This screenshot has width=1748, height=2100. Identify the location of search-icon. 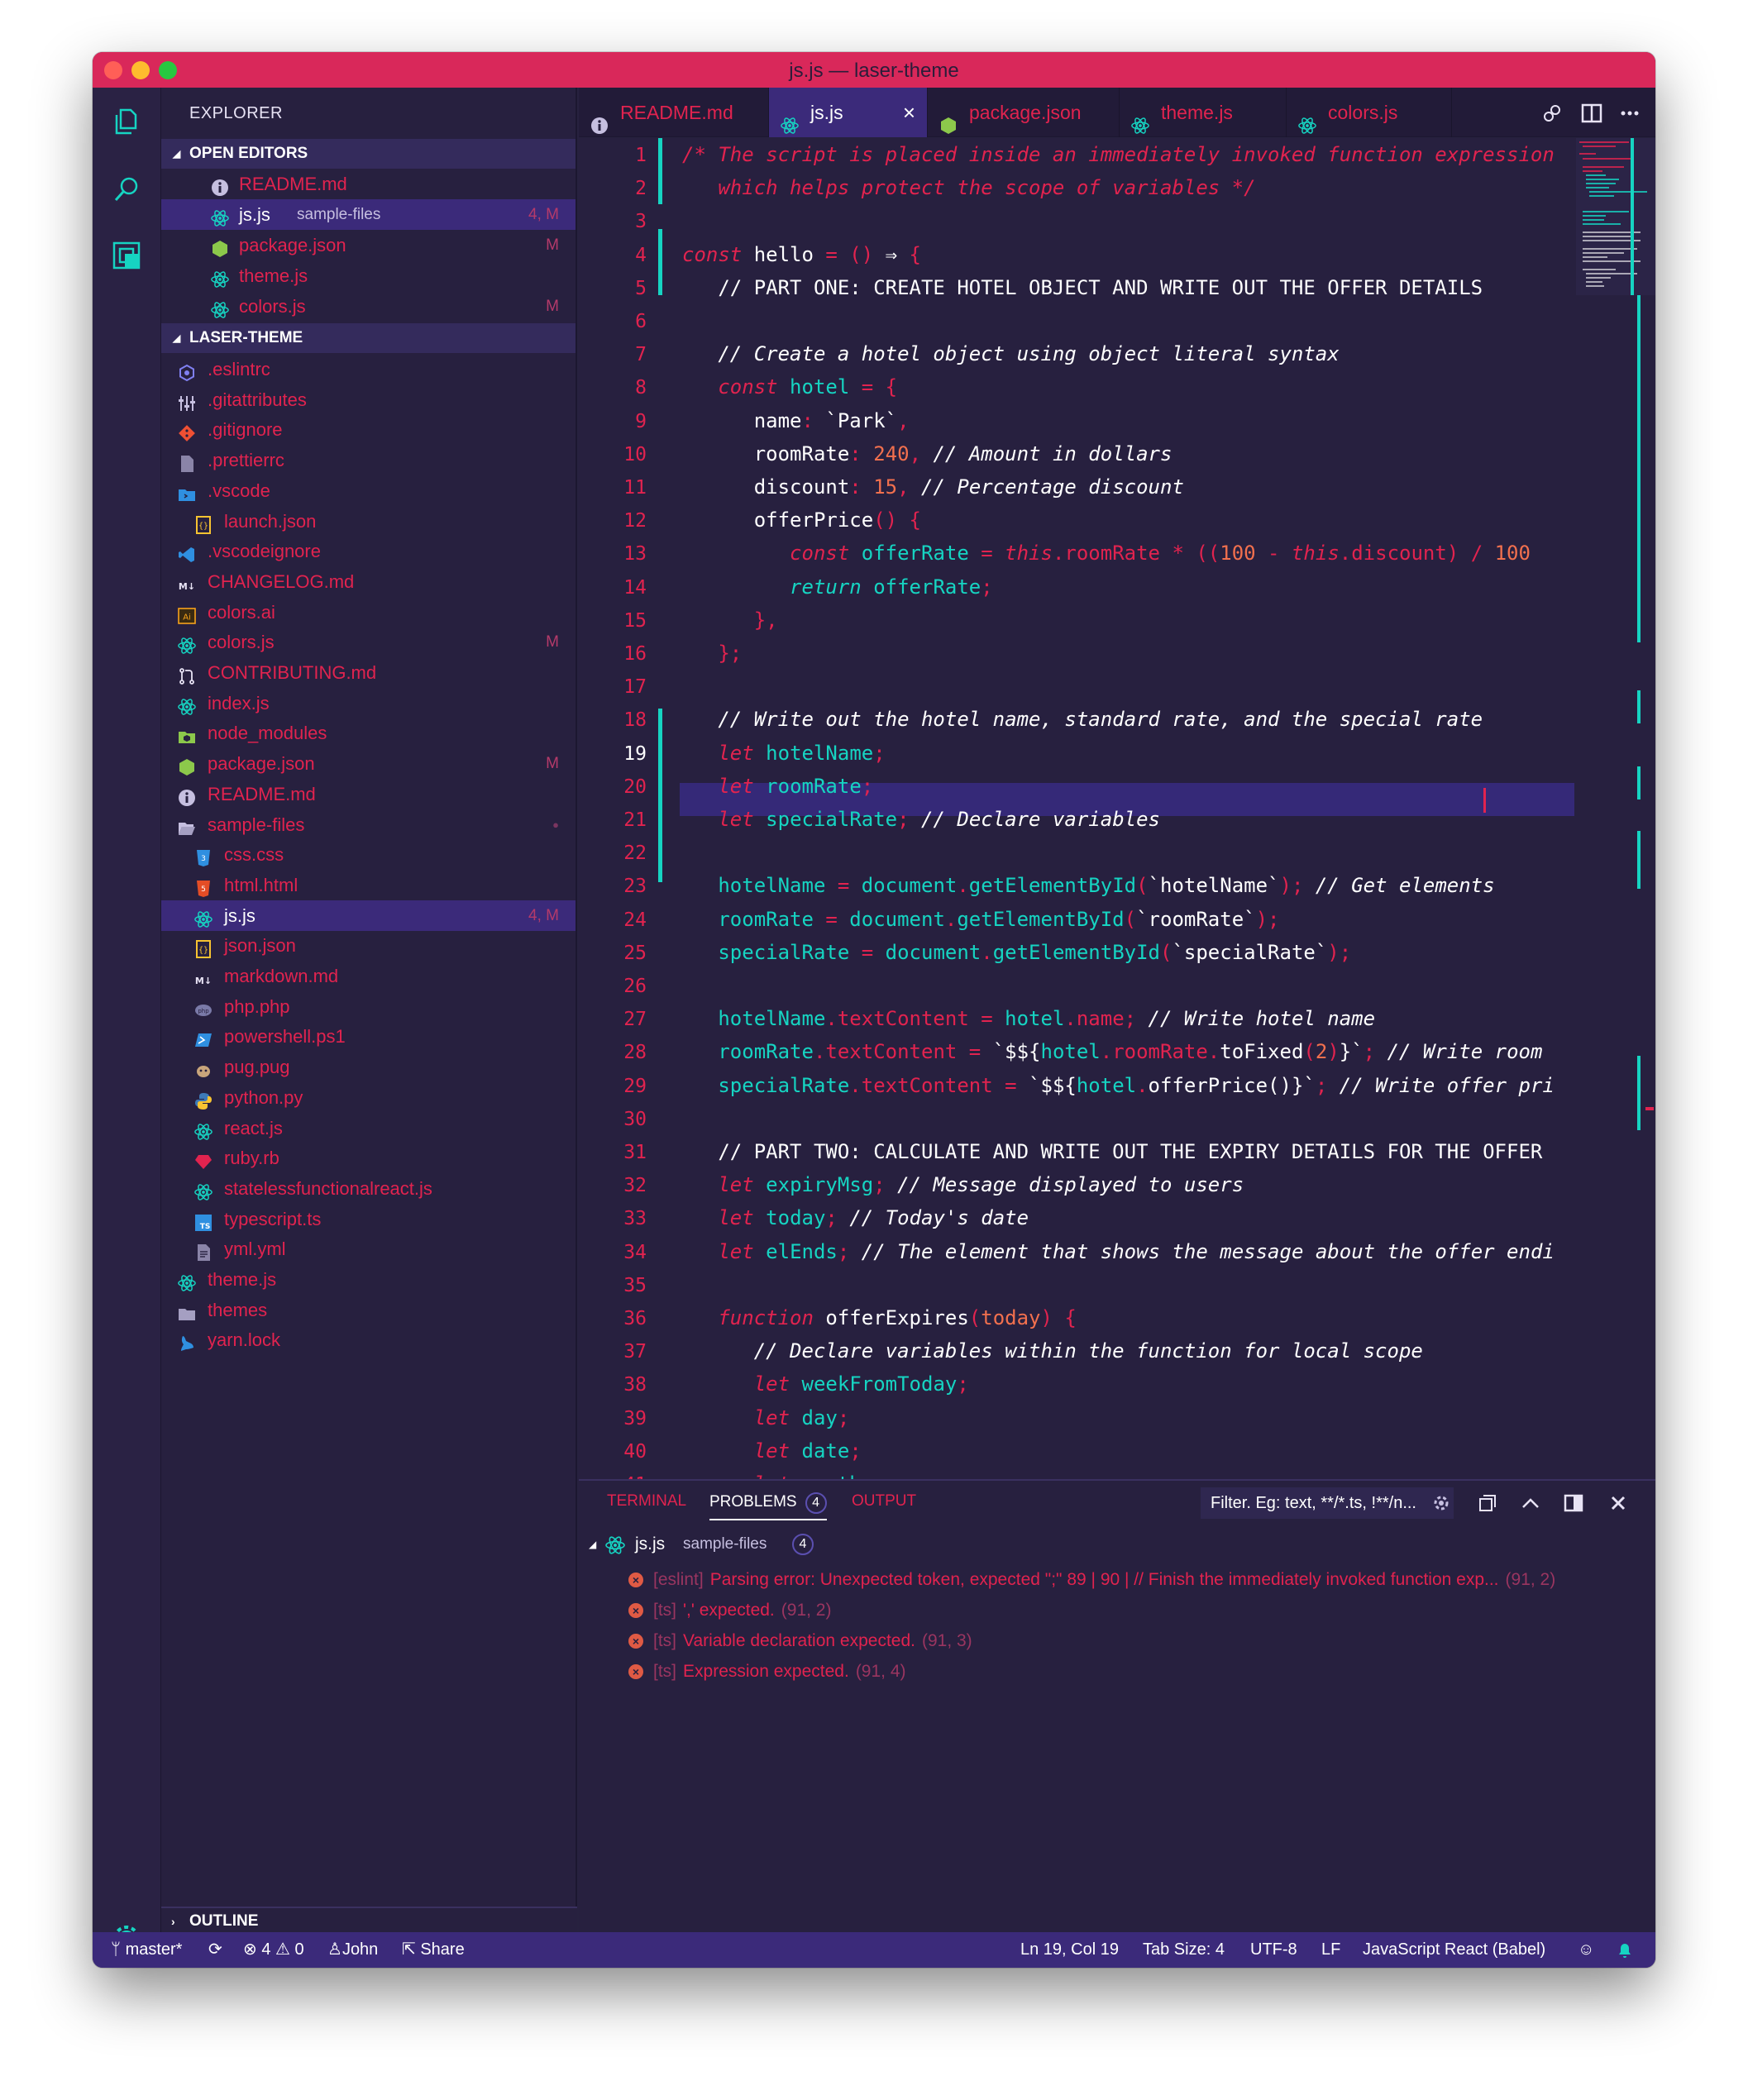
(126, 189).